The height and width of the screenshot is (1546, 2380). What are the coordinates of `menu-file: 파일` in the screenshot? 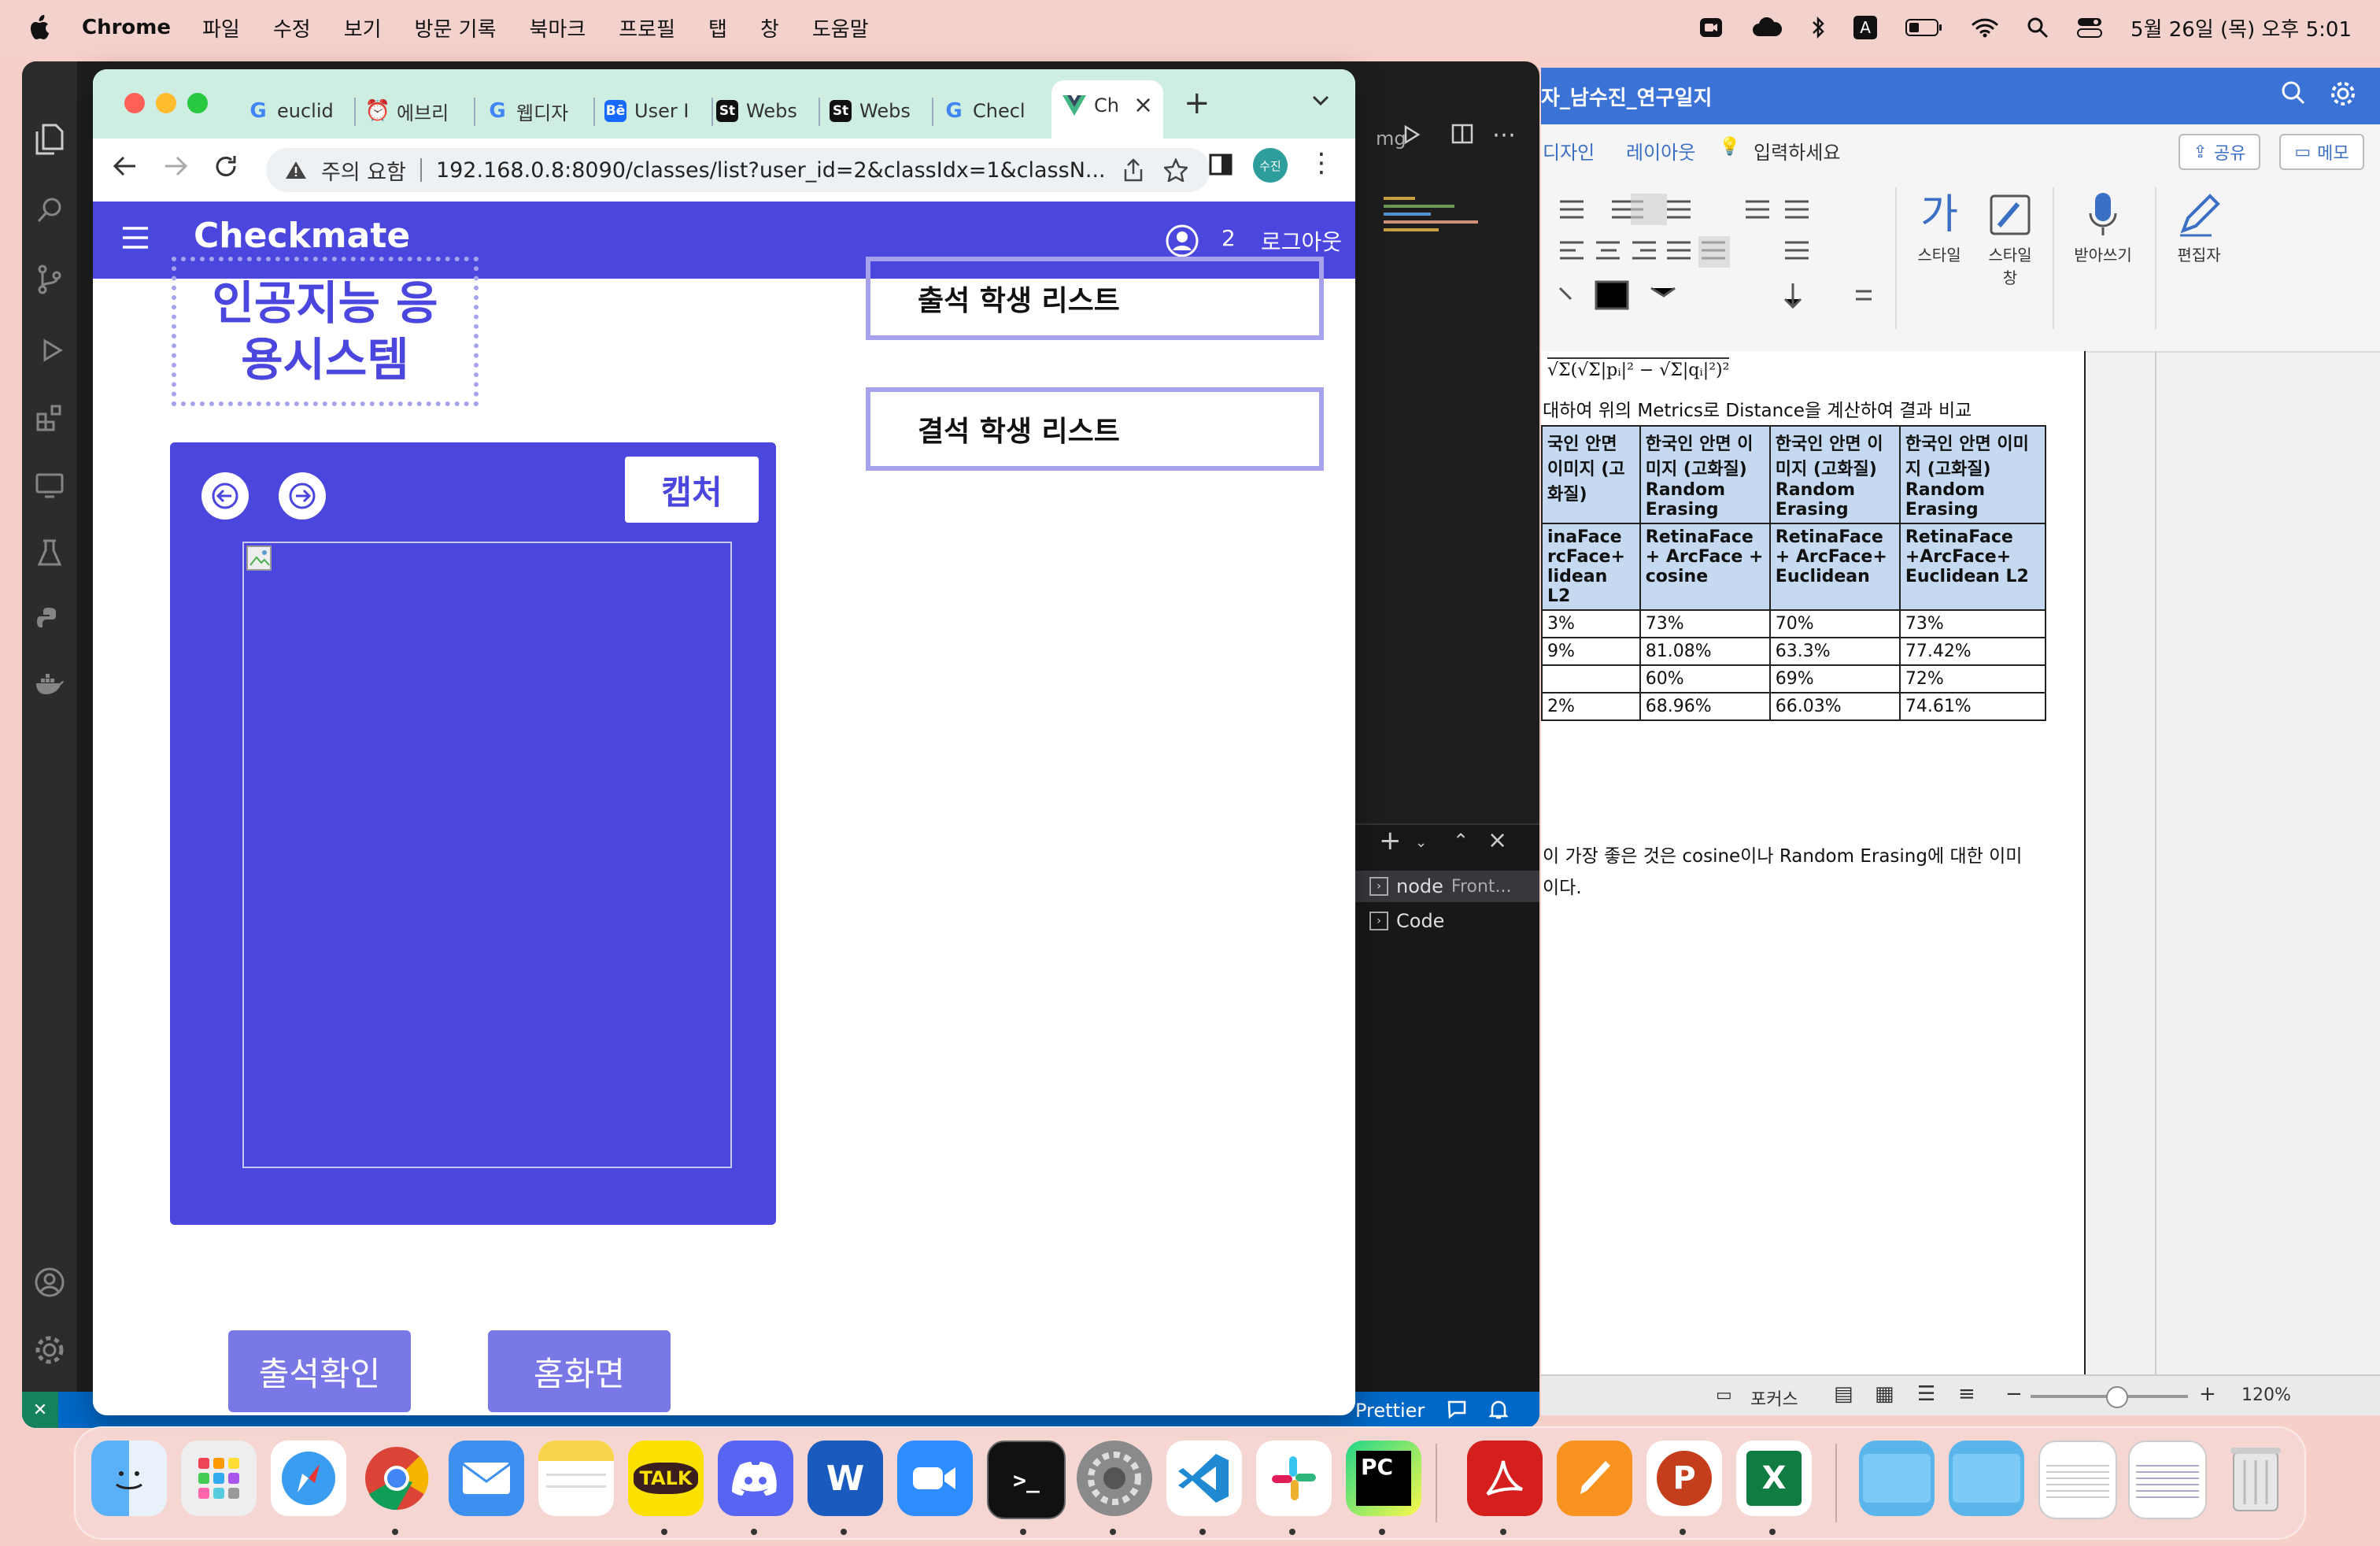 It's located at (221, 28).